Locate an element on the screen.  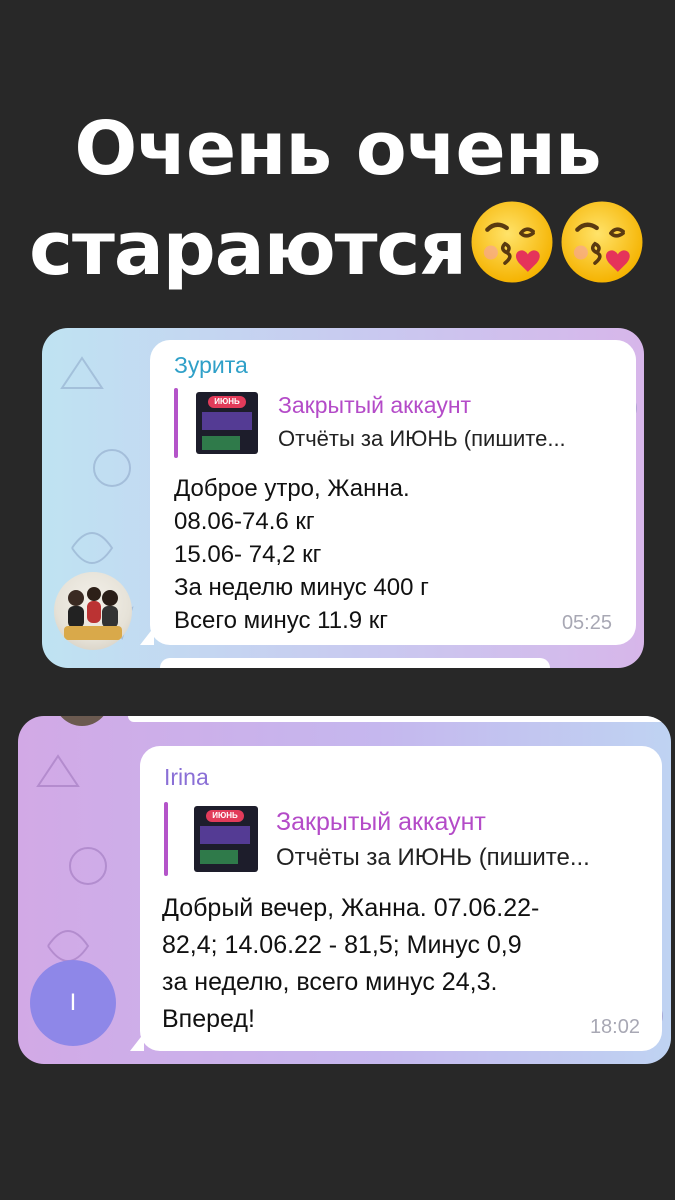
avatar: I is located at coordinates (73, 1003).